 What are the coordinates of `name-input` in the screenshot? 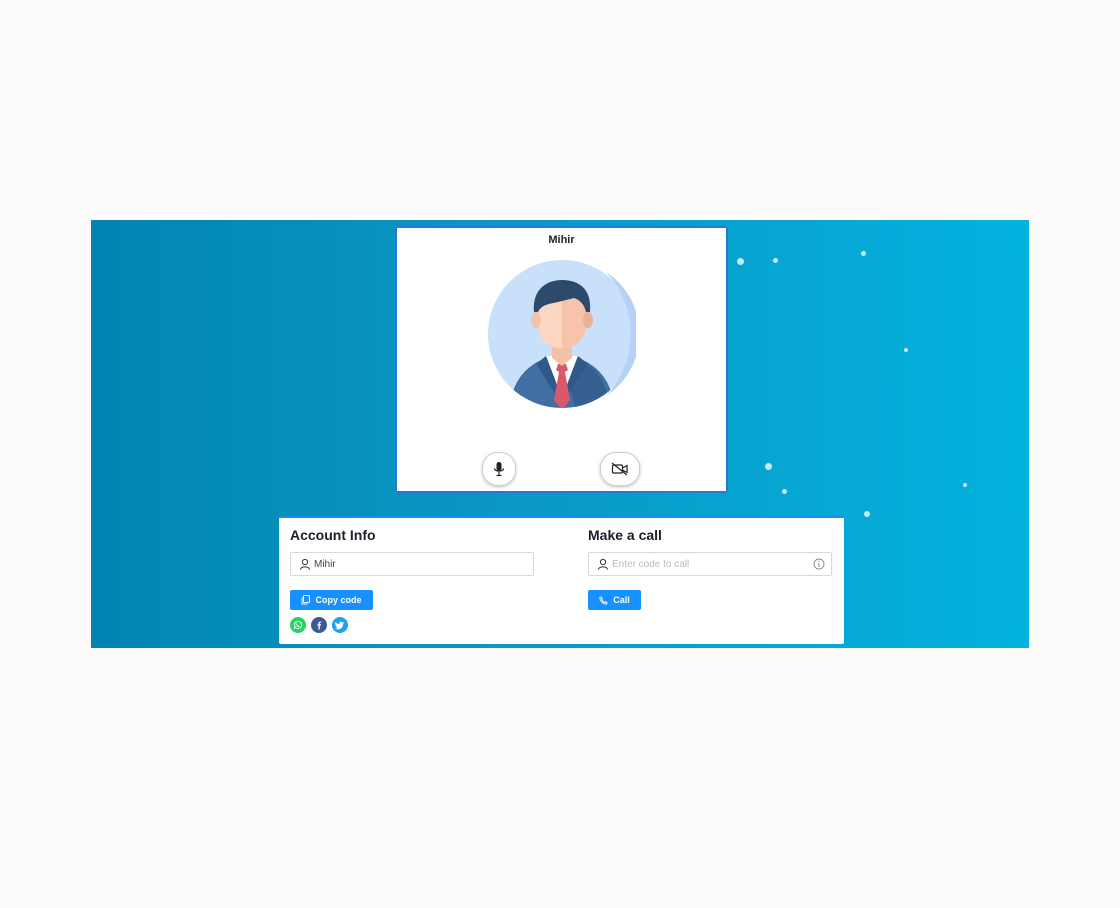 It's located at (420, 564).